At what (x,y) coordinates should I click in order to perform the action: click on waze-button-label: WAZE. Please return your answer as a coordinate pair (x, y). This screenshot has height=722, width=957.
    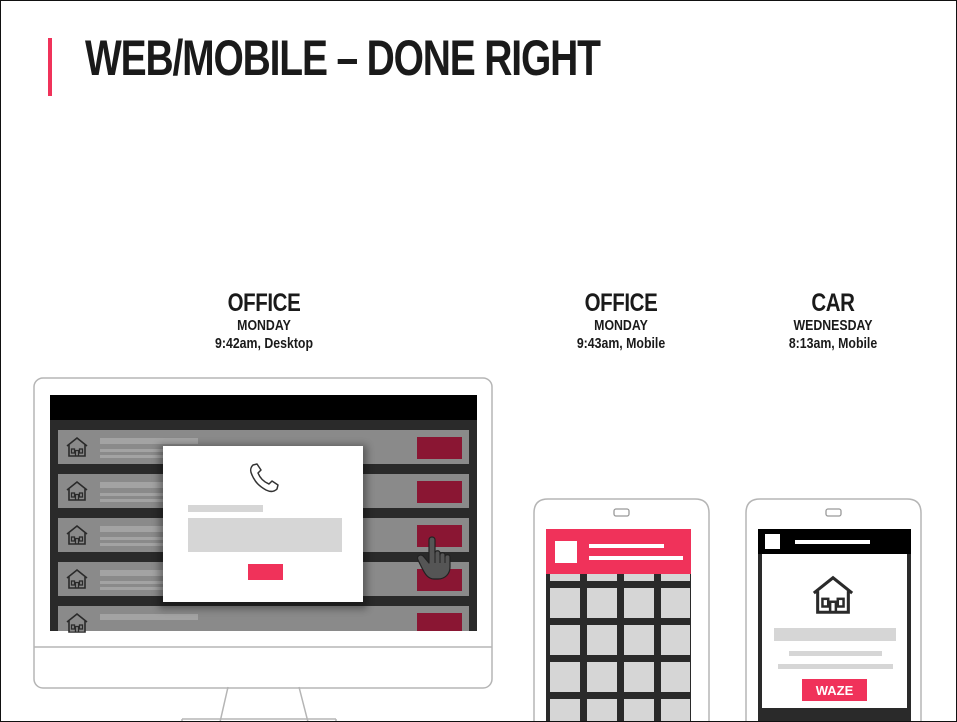
    Looking at the image, I should click on (835, 690).